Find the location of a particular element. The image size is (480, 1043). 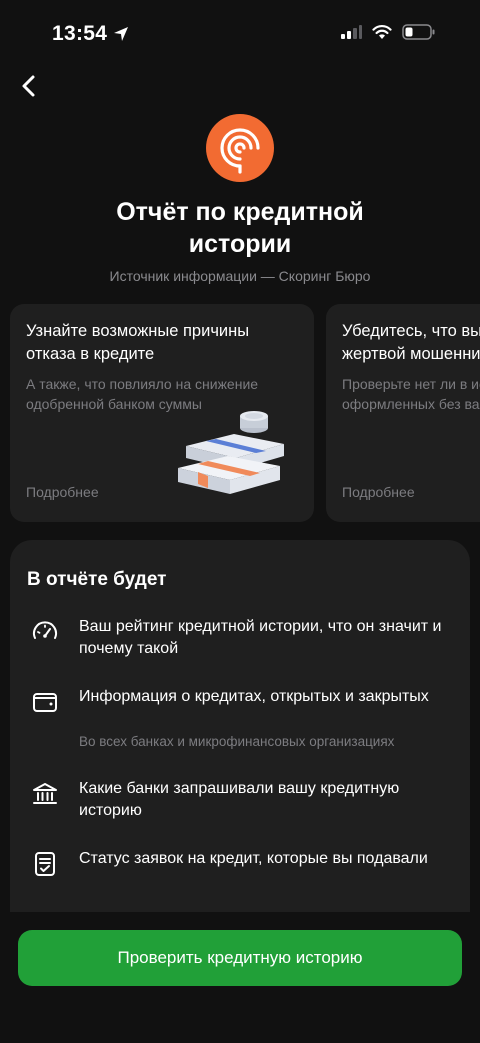

bank-icon is located at coordinates (45, 793).